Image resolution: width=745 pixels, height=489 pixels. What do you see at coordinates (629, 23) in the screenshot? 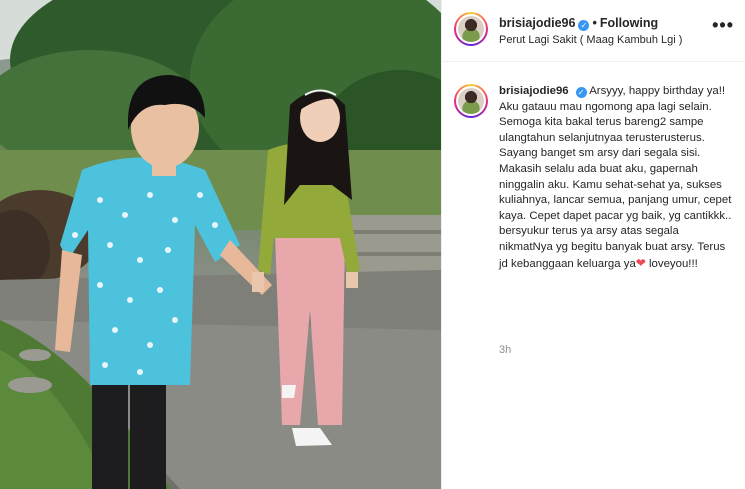
I see `following-button: Following` at bounding box center [629, 23].